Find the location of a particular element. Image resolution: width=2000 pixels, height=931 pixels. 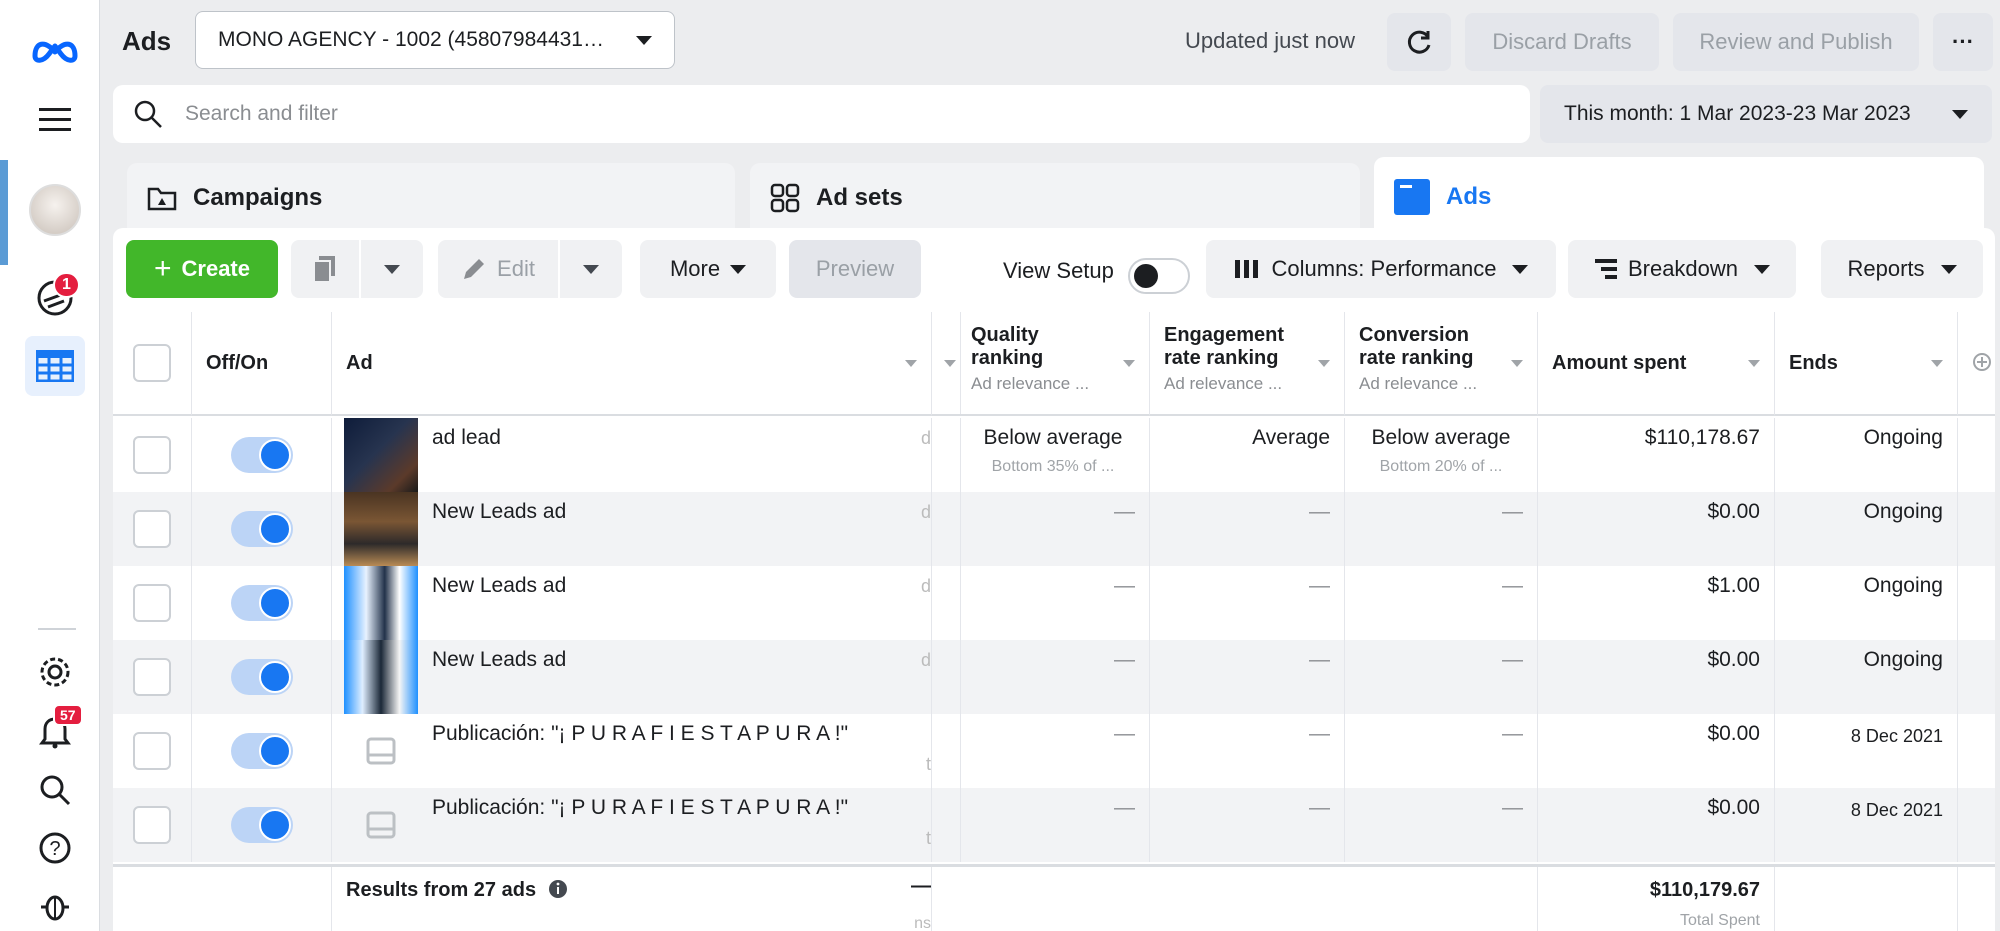

date-range-picker: This month: 1 Mar 2023-23 Mar 2023 is located at coordinates (1766, 114).